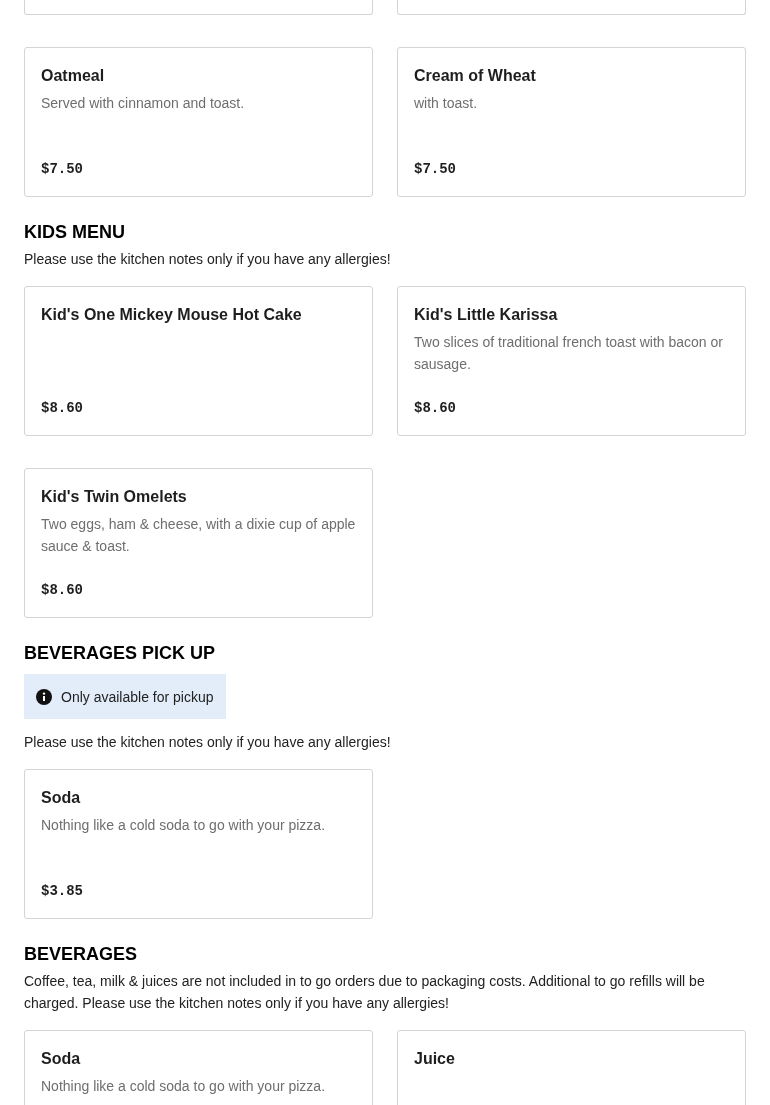 This screenshot has width=770, height=1105. I want to click on menu-item-card: Kid's Little Karissa Two slices of traditional french toast with bacon or sausage. $8.60, so click(571, 361).